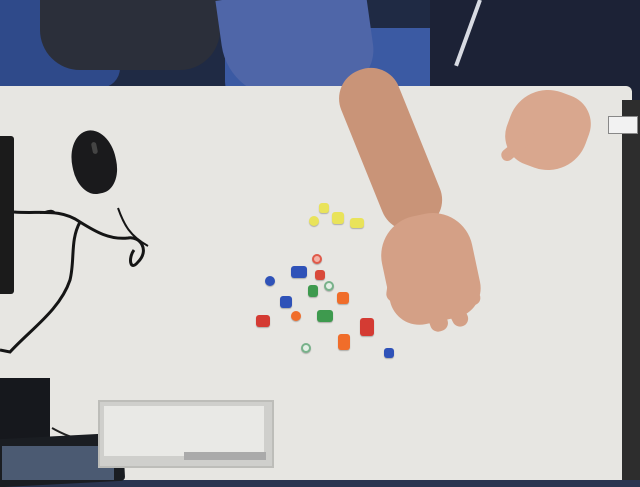 This screenshot has width=640, height=487. I want to click on grommet-cover, so click(184, 431).